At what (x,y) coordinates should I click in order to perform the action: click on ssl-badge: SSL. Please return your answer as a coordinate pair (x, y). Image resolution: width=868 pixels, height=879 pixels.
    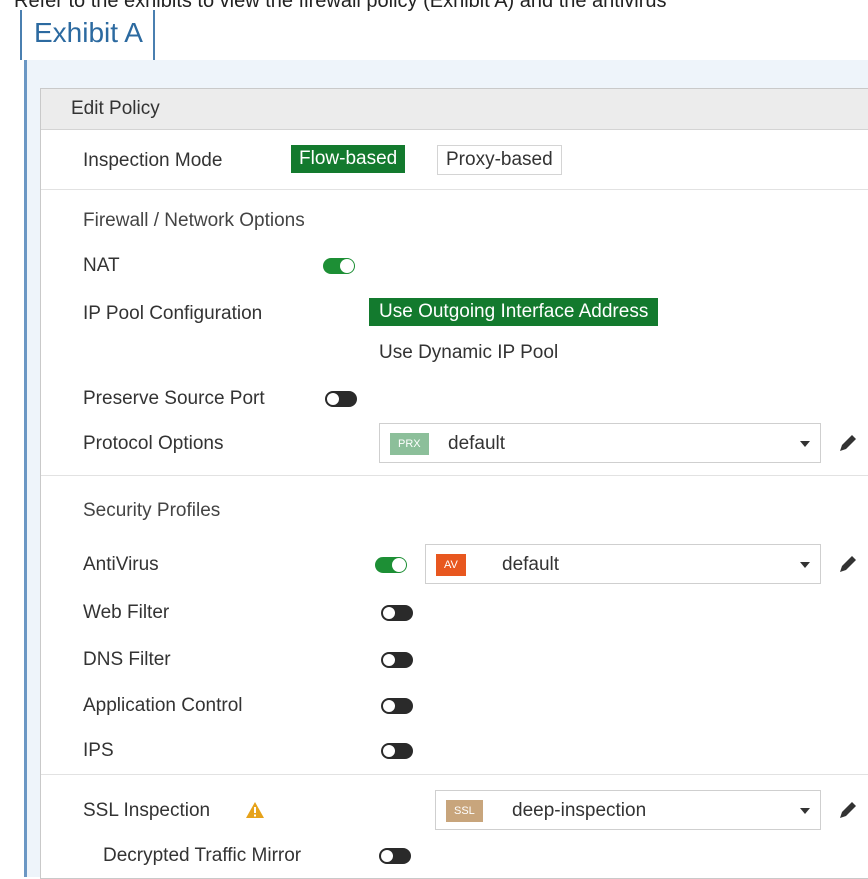
    Looking at the image, I should click on (464, 811).